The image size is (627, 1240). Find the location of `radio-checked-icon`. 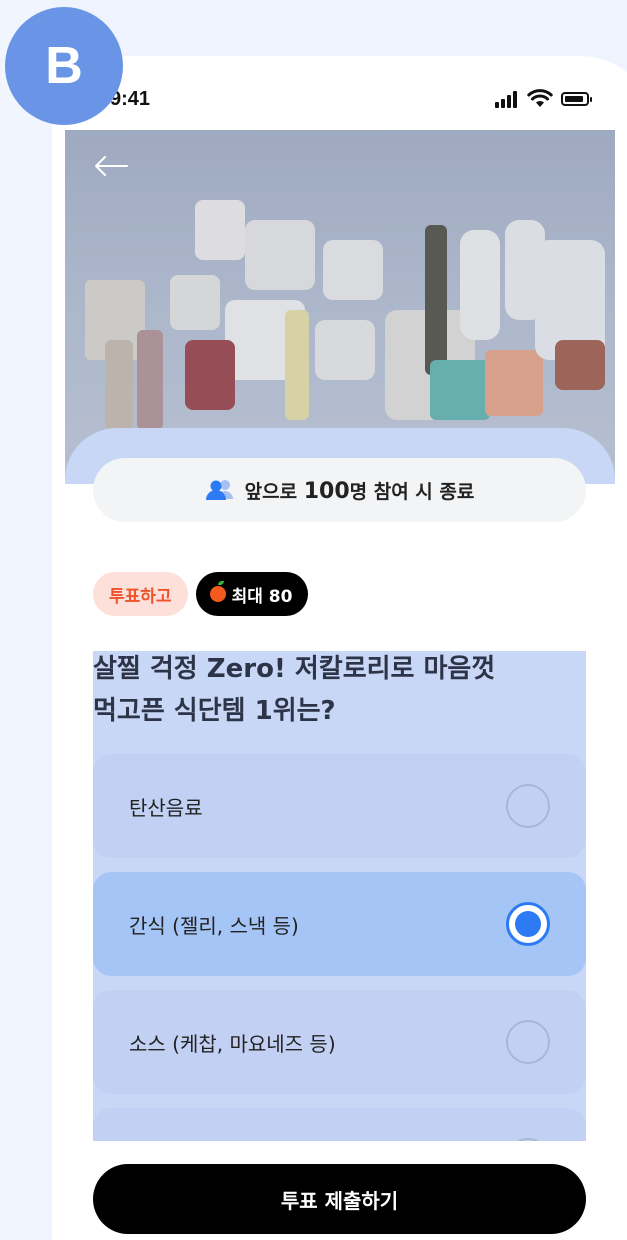

radio-checked-icon is located at coordinates (528, 924).